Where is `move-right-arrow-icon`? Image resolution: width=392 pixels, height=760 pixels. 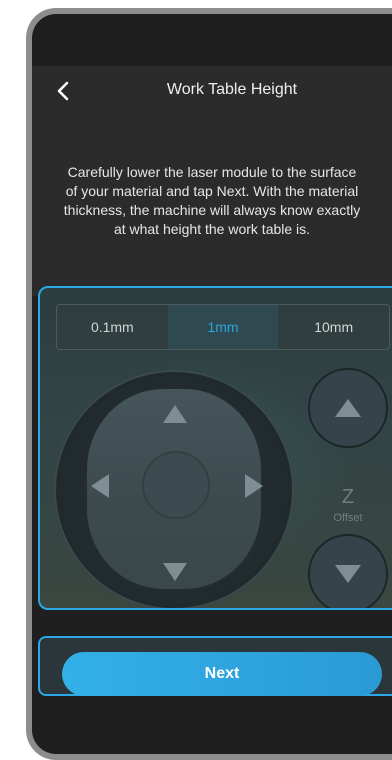
move-right-arrow-icon is located at coordinates (254, 486).